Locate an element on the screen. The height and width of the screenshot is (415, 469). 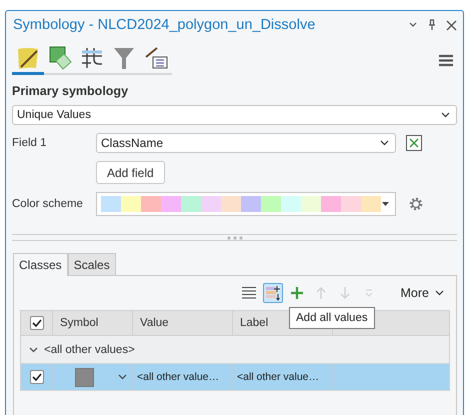
row-checkbox is located at coordinates (37, 377).